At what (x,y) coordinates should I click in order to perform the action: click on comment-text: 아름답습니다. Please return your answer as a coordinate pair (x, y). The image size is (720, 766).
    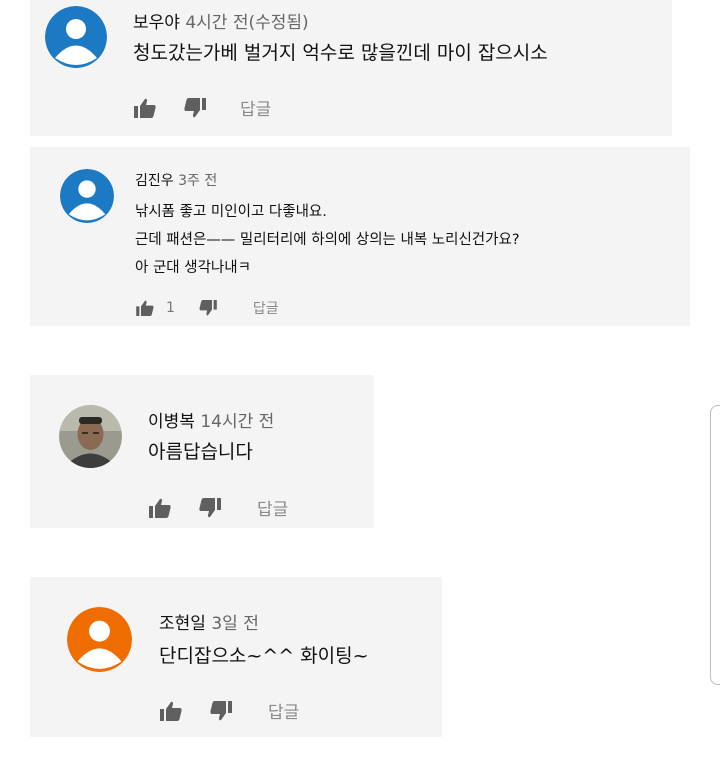
    Looking at the image, I should click on (200, 453).